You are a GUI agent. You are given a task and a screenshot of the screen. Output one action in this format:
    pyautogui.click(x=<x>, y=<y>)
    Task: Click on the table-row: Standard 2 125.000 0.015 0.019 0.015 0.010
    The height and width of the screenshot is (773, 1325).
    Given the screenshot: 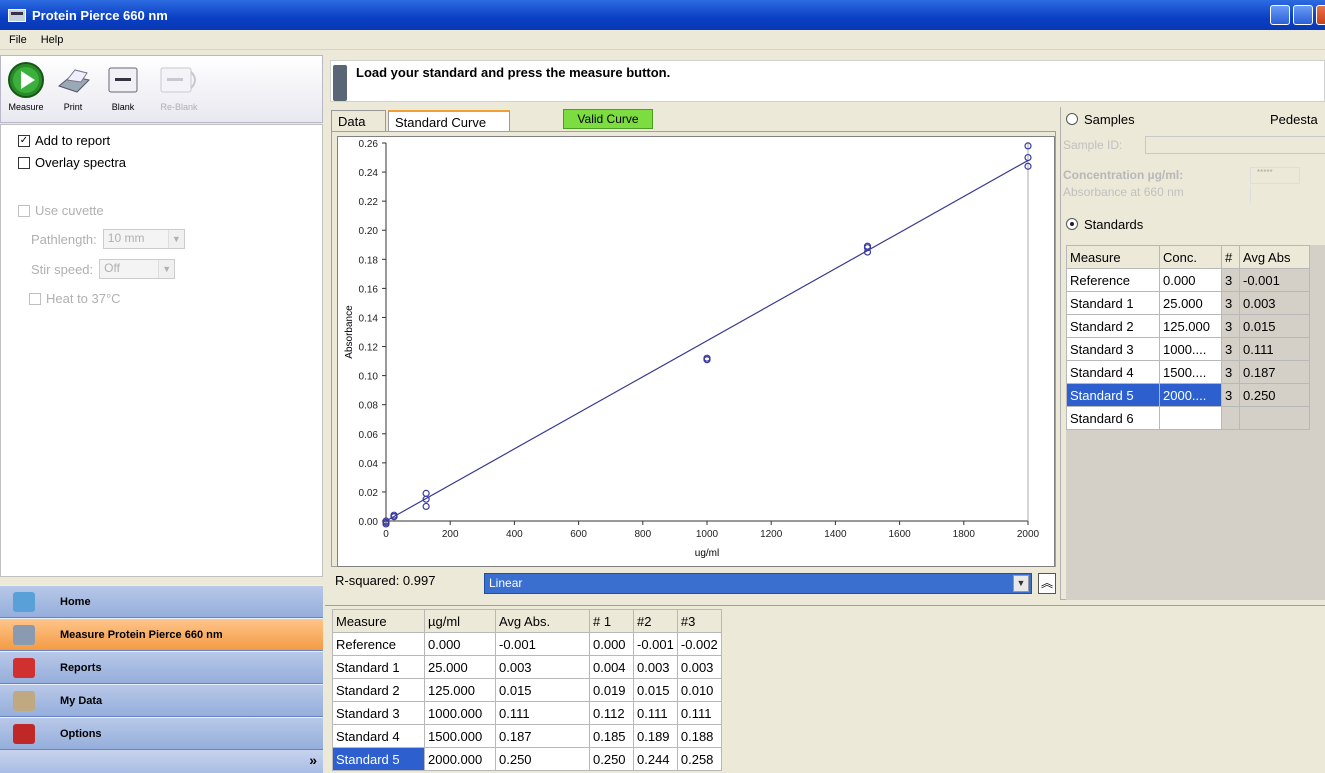 What is the action you would take?
    pyautogui.click(x=527, y=690)
    